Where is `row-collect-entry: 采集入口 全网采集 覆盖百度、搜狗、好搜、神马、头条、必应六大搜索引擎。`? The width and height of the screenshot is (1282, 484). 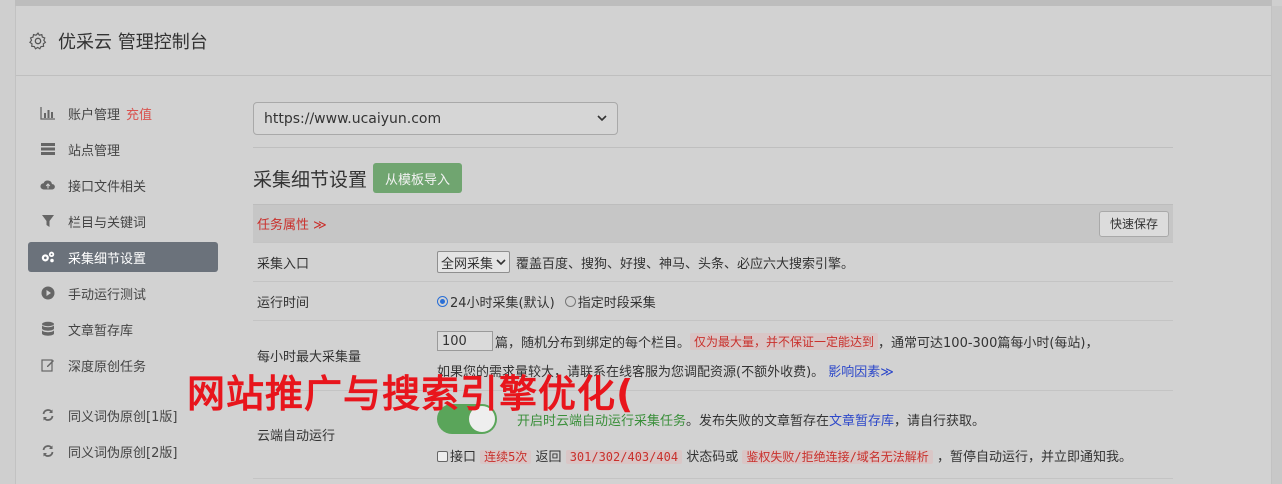 row-collect-entry: 采集入口 全网采集 覆盖百度、搜狗、好搜、神马、头条、必应六大搜索引擎。 is located at coordinates (713, 262).